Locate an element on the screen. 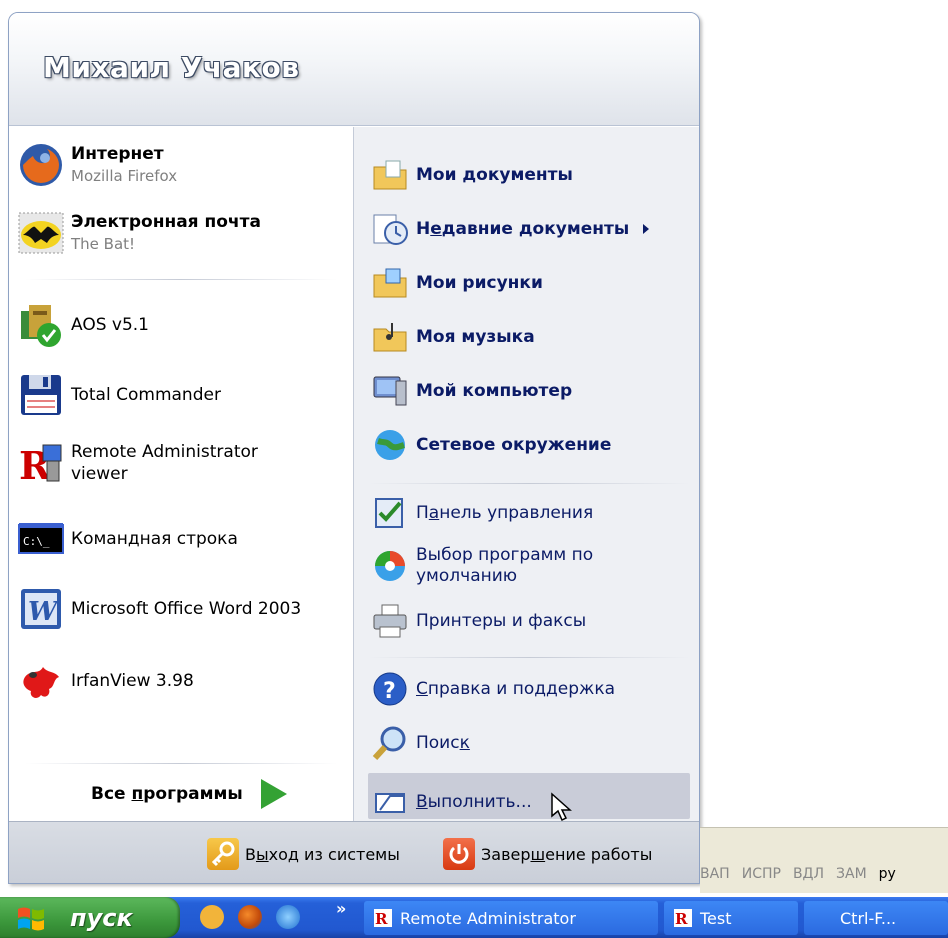 The width and height of the screenshot is (948, 938). label-accelerator: ш is located at coordinates (538, 854).